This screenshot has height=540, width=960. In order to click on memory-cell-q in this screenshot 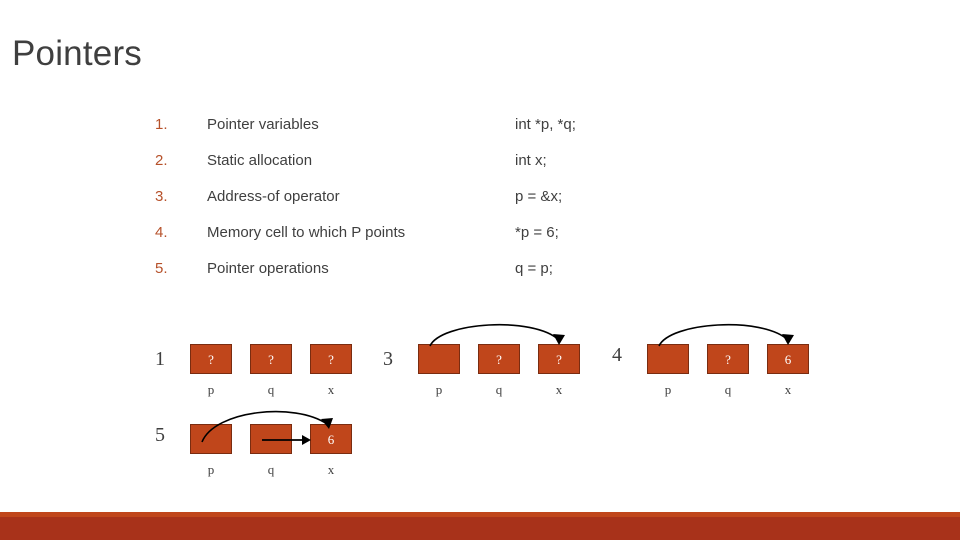, I will do `click(271, 439)`.